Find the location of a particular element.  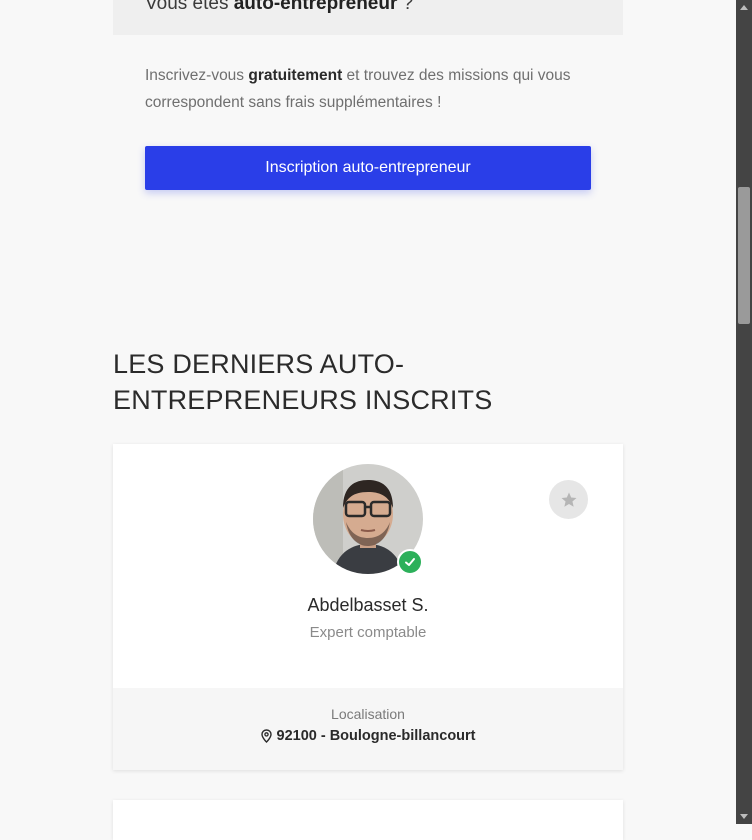

section-title: LES DERNIERS AUTO-ENTREPRENEURS INSCRITS is located at coordinates (303, 382).